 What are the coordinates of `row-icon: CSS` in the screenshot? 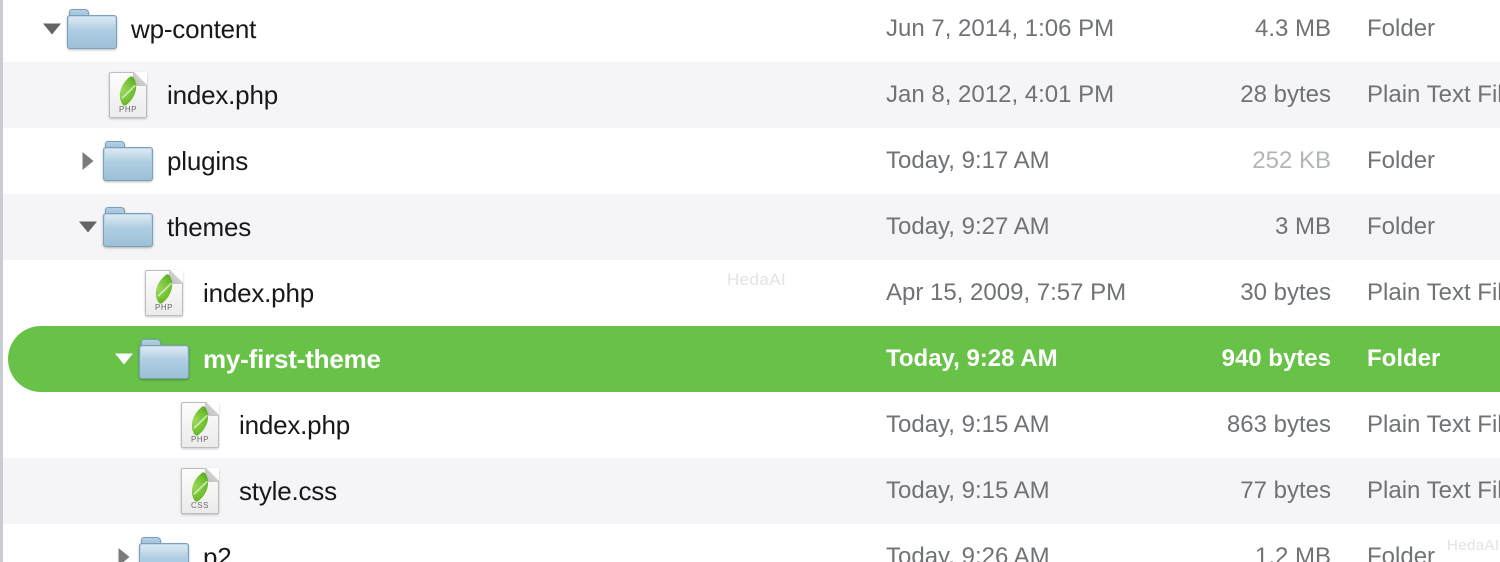 It's located at (200, 491).